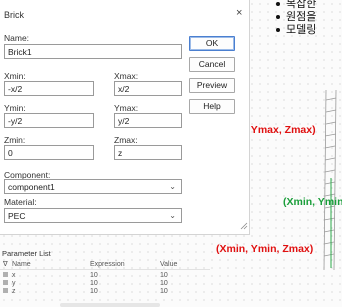 The width and height of the screenshot is (342, 307). What do you see at coordinates (93, 186) in the screenshot?
I see `component-select: component1 ⌄` at bounding box center [93, 186].